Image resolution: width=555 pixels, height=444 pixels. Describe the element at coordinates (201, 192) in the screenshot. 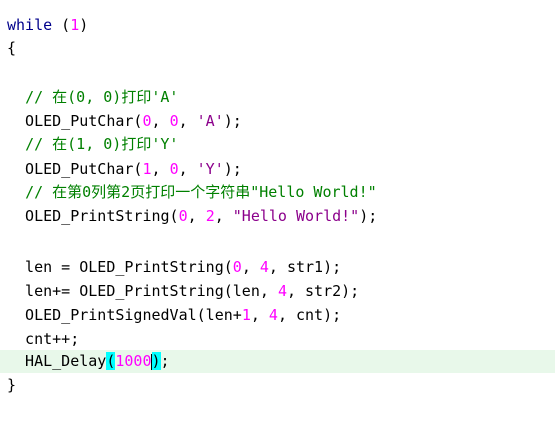

I see `comment-token: // 在第0列第2页打印一个字符串"Hello World!"` at that location.